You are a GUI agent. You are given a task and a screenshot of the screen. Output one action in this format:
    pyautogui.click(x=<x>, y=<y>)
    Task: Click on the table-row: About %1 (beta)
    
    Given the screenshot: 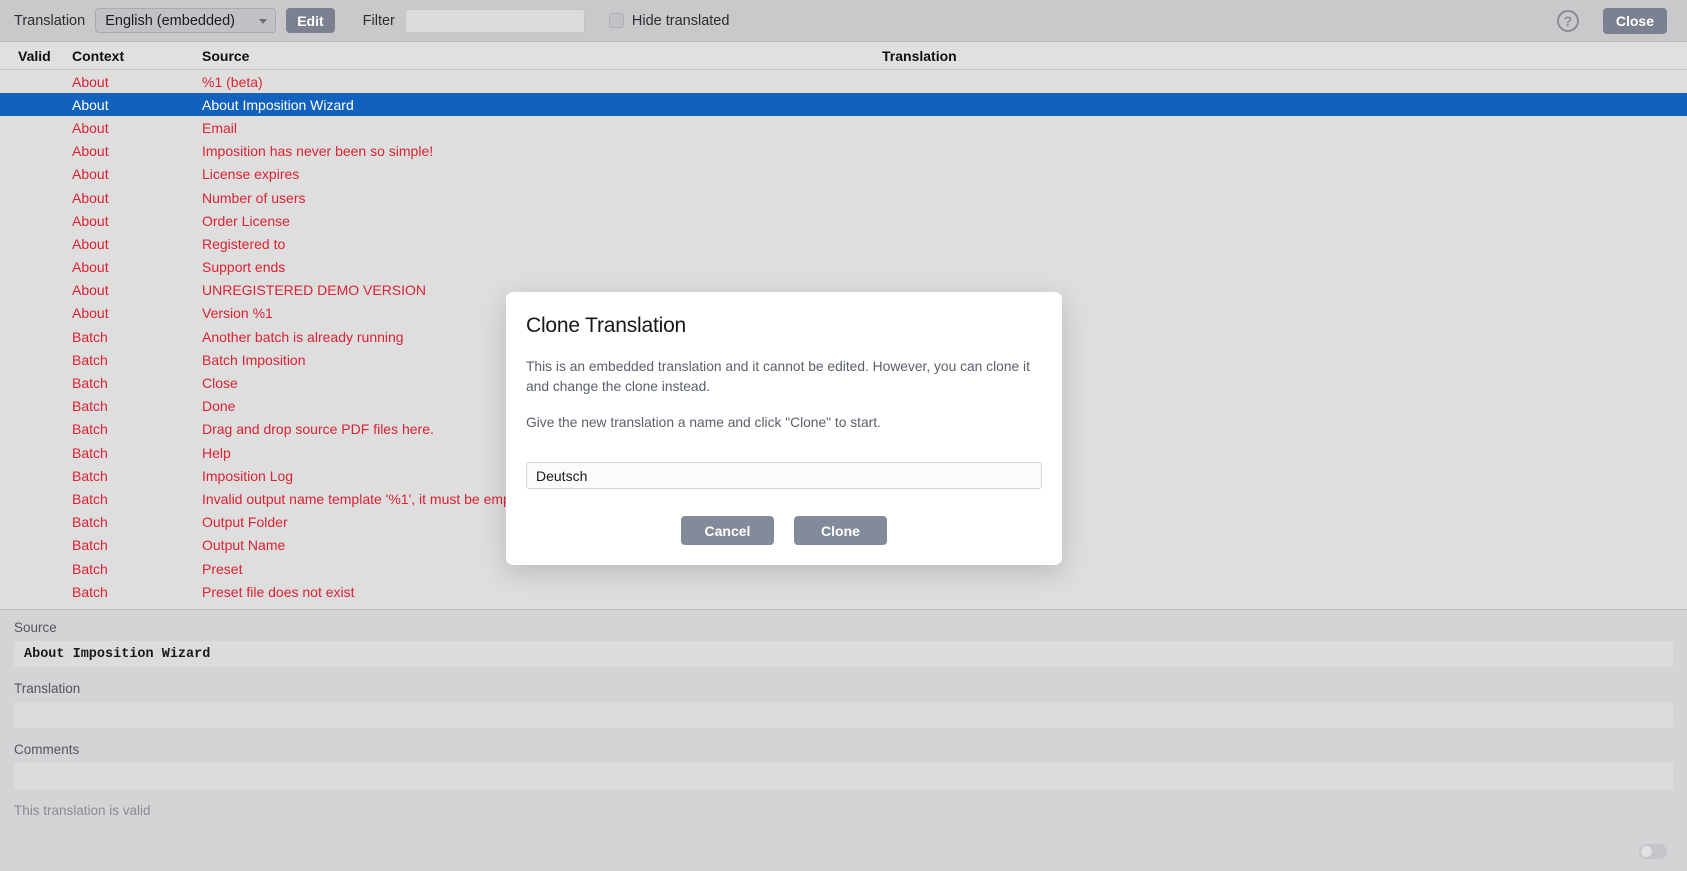 What is the action you would take?
    pyautogui.click(x=843, y=81)
    